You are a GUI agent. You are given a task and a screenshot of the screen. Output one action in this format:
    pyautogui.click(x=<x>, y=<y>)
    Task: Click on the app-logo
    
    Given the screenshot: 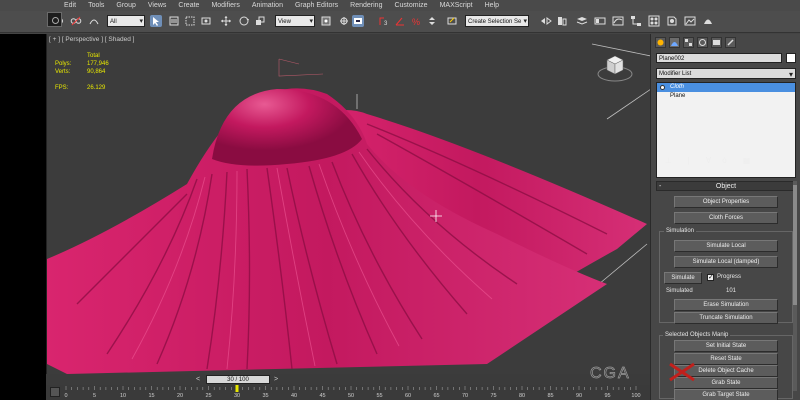 What is the action you would take?
    pyautogui.click(x=54, y=19)
    